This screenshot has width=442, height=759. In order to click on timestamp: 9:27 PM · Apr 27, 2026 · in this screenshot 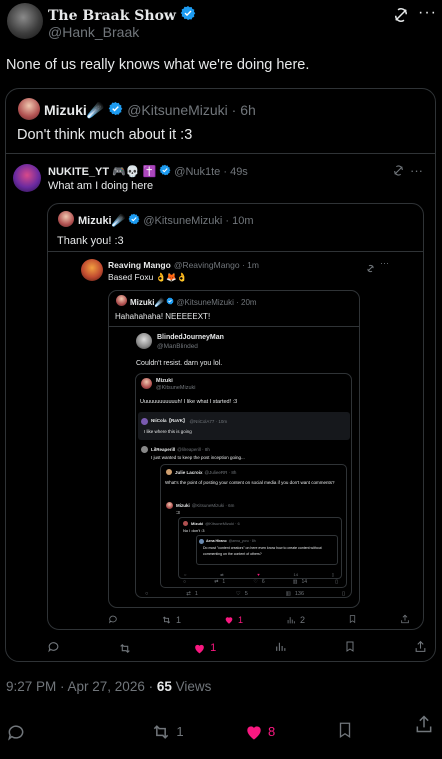, I will do `click(81, 686)`.